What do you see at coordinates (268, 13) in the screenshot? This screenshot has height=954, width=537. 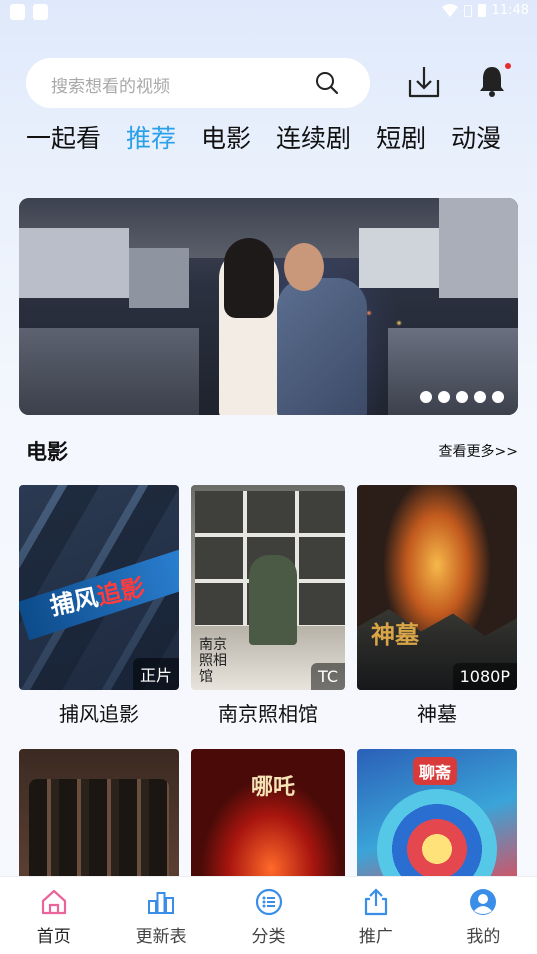 I see `status-bar: 11:48` at bounding box center [268, 13].